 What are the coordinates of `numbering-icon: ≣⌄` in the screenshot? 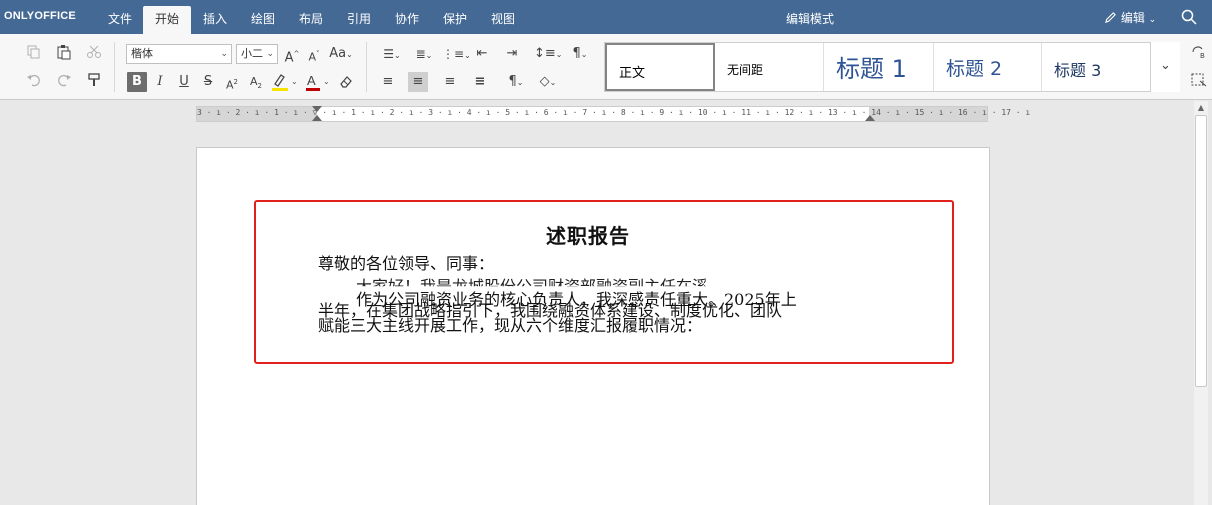 It's located at (424, 54).